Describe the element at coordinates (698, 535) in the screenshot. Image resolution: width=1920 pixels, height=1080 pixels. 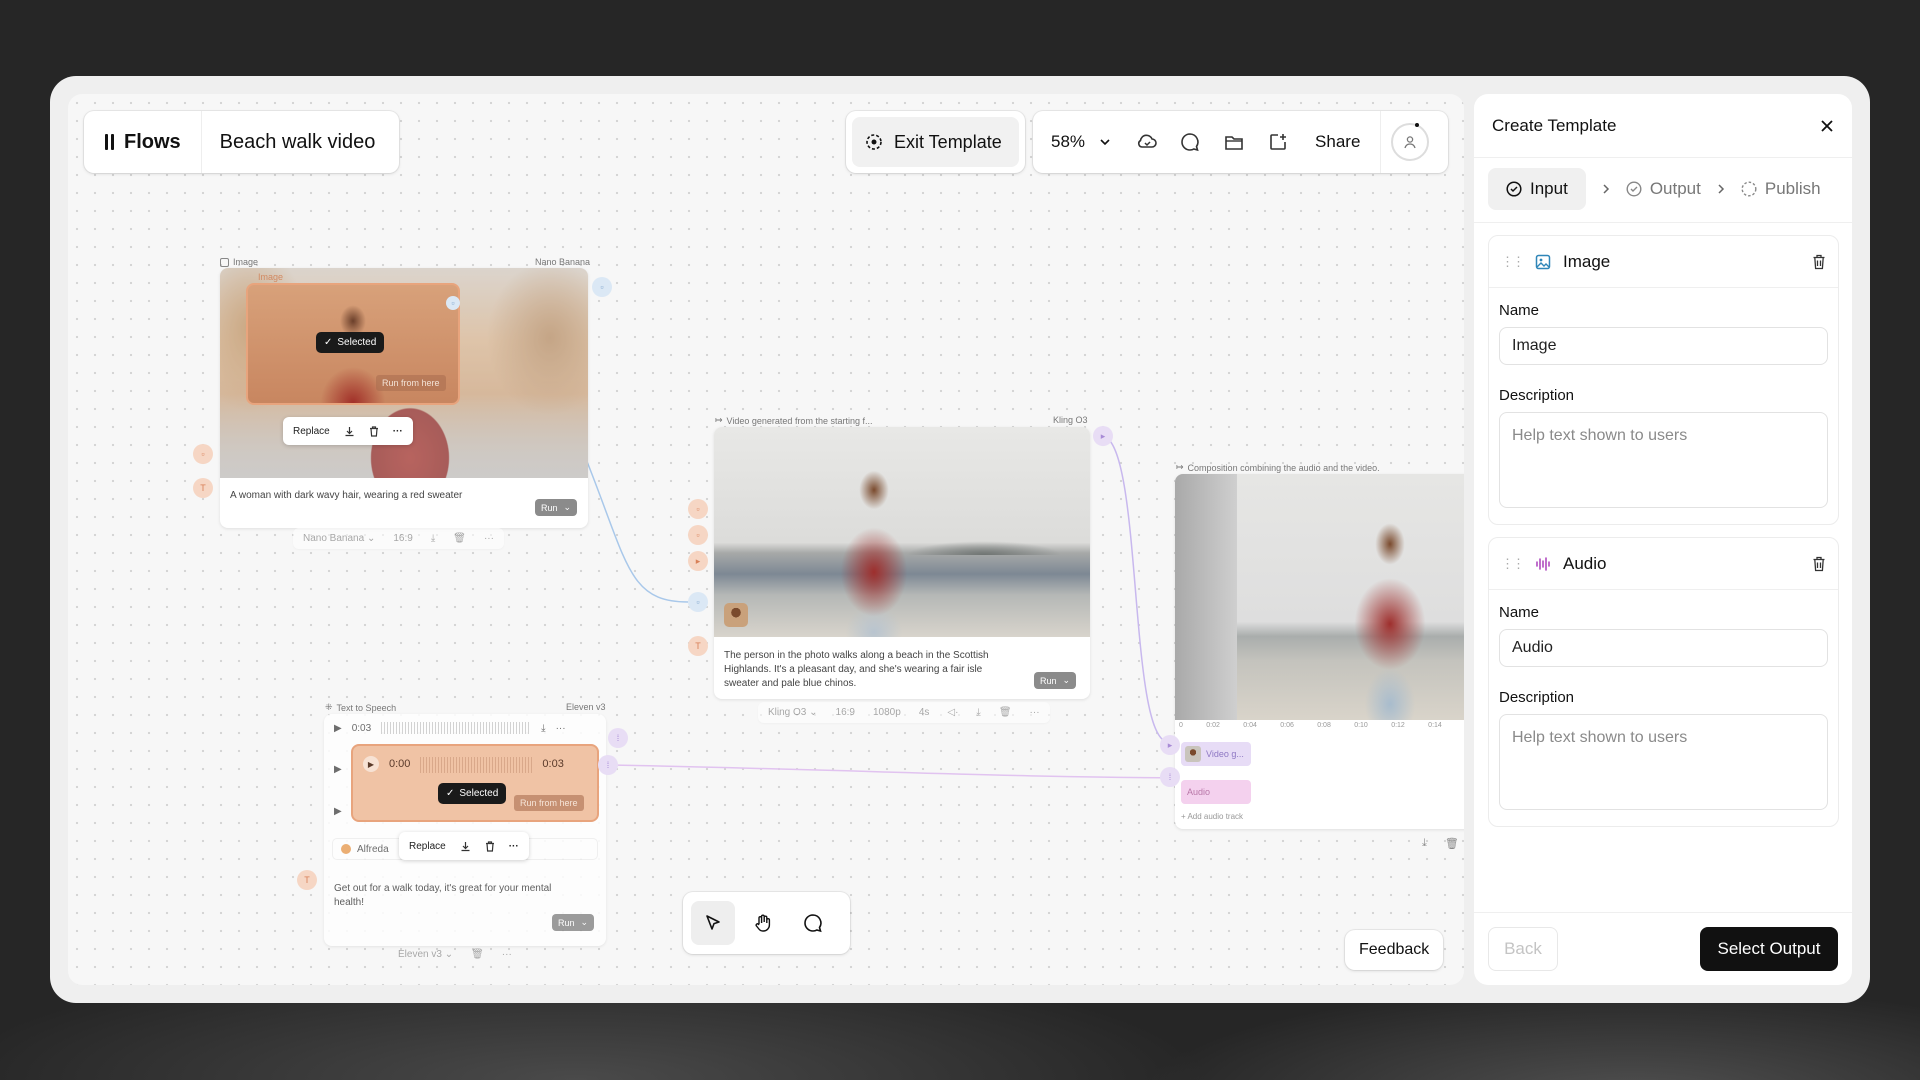
I see `video-input-port-2: ▫` at that location.